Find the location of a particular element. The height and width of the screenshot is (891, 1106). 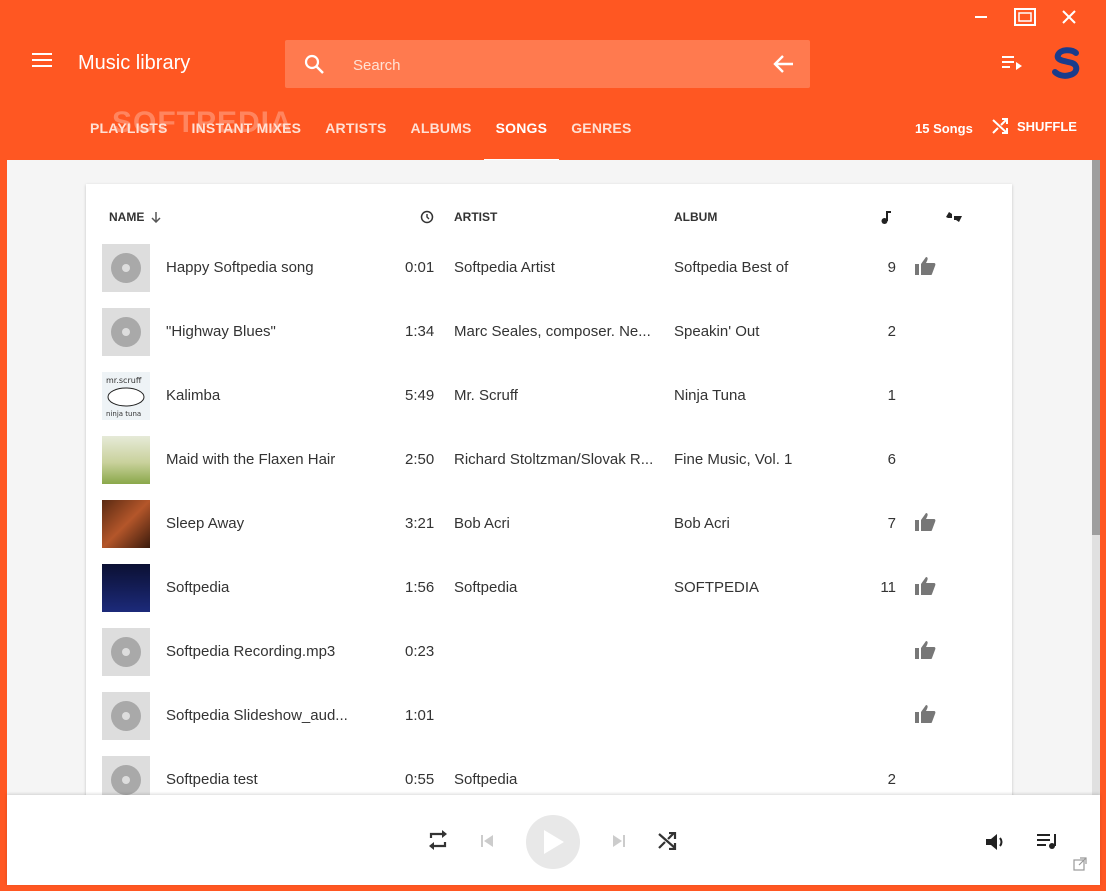

table-row: Softpedia Slideshow_aud... 1:01 is located at coordinates (552, 716).